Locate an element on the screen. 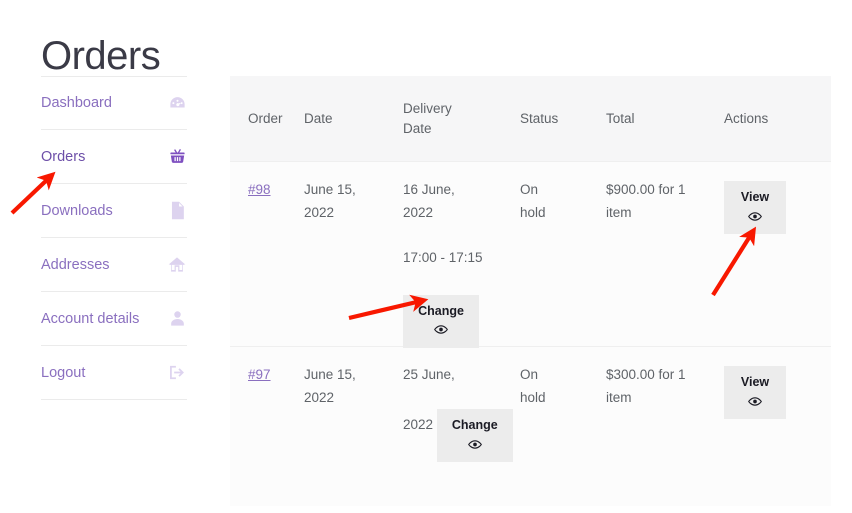 The width and height of the screenshot is (852, 513). sidebar-item-dashboard: Dashboard is located at coordinates (114, 103).